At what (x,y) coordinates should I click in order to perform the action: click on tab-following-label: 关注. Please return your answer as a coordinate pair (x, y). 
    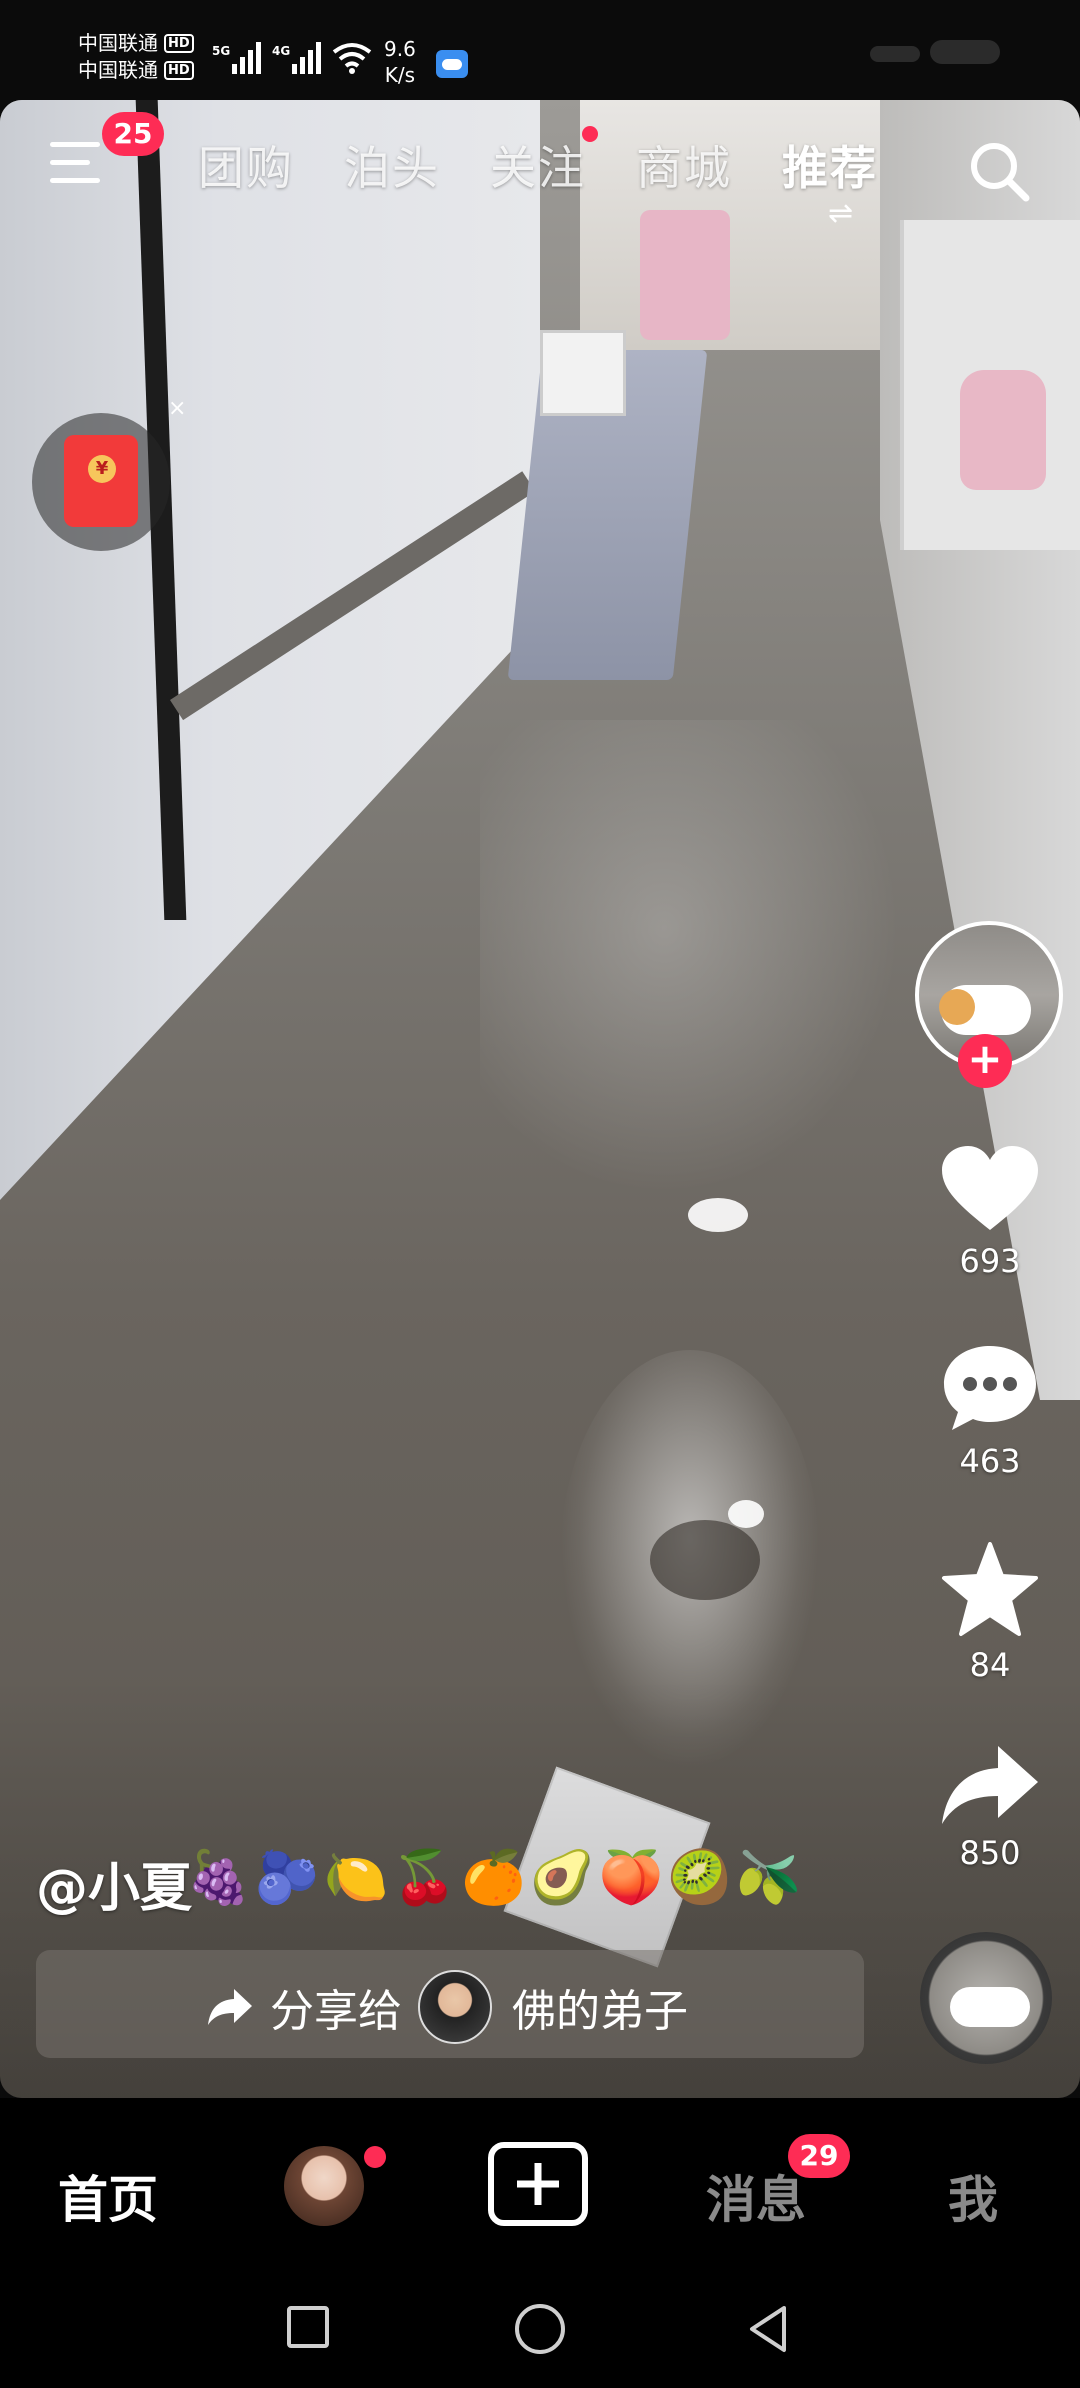
    Looking at the image, I should click on (538, 168).